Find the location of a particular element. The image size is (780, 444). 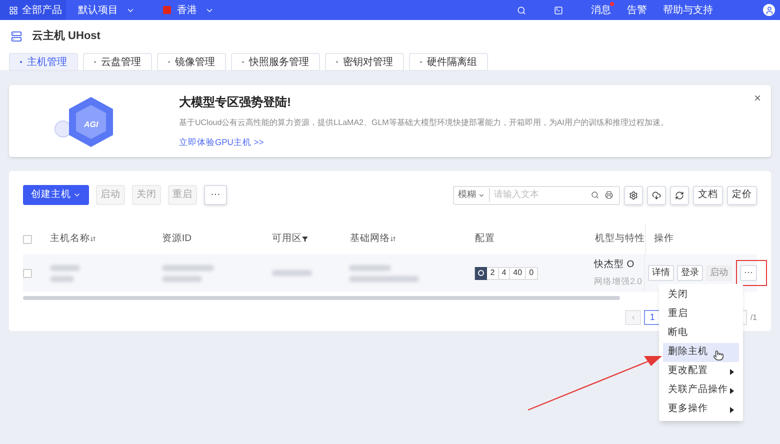

menu-item: 关闭 is located at coordinates (701, 295).